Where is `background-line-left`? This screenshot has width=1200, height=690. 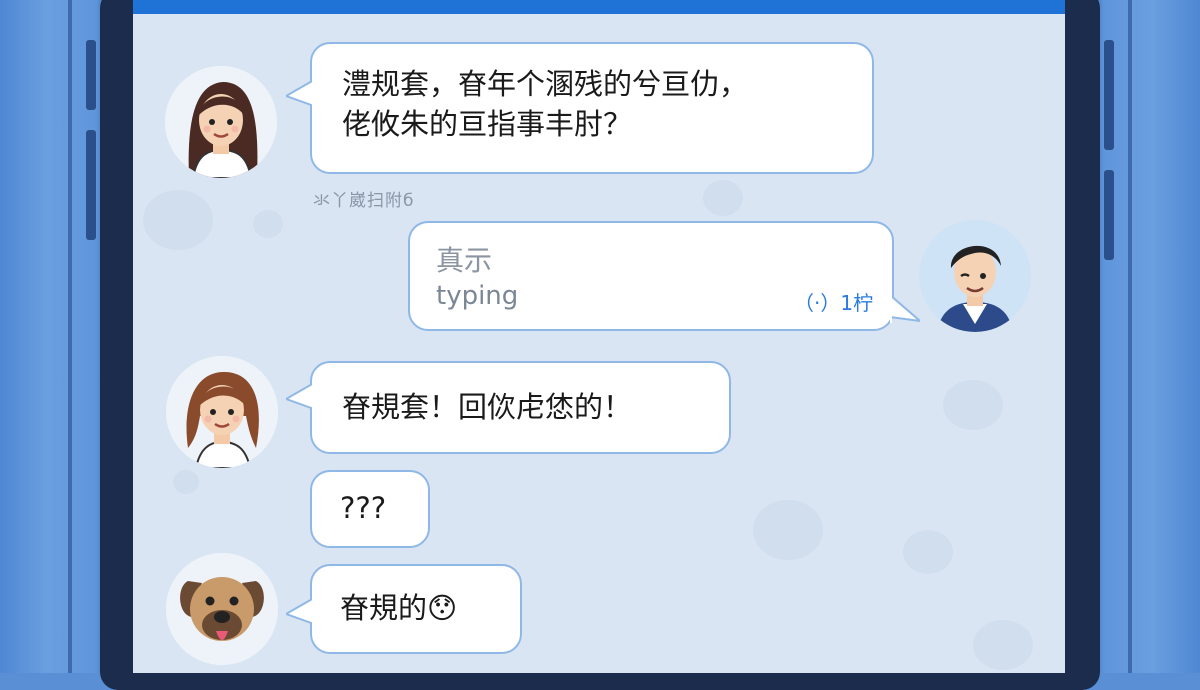 background-line-left is located at coordinates (70, 336).